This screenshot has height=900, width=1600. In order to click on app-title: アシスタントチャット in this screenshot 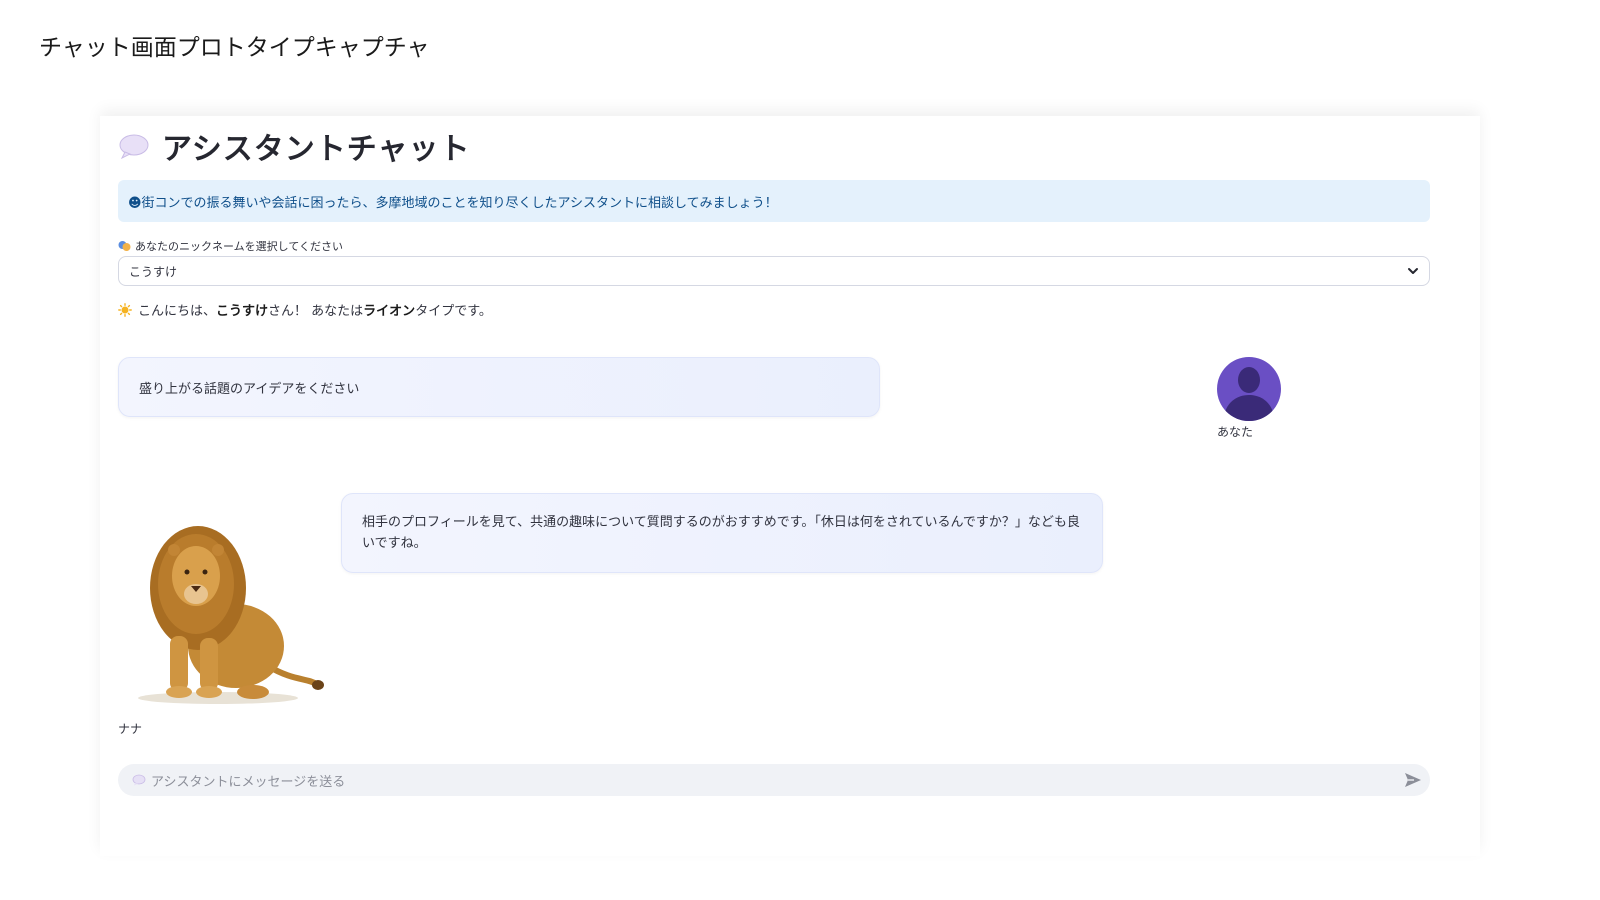, I will do `click(316, 149)`.